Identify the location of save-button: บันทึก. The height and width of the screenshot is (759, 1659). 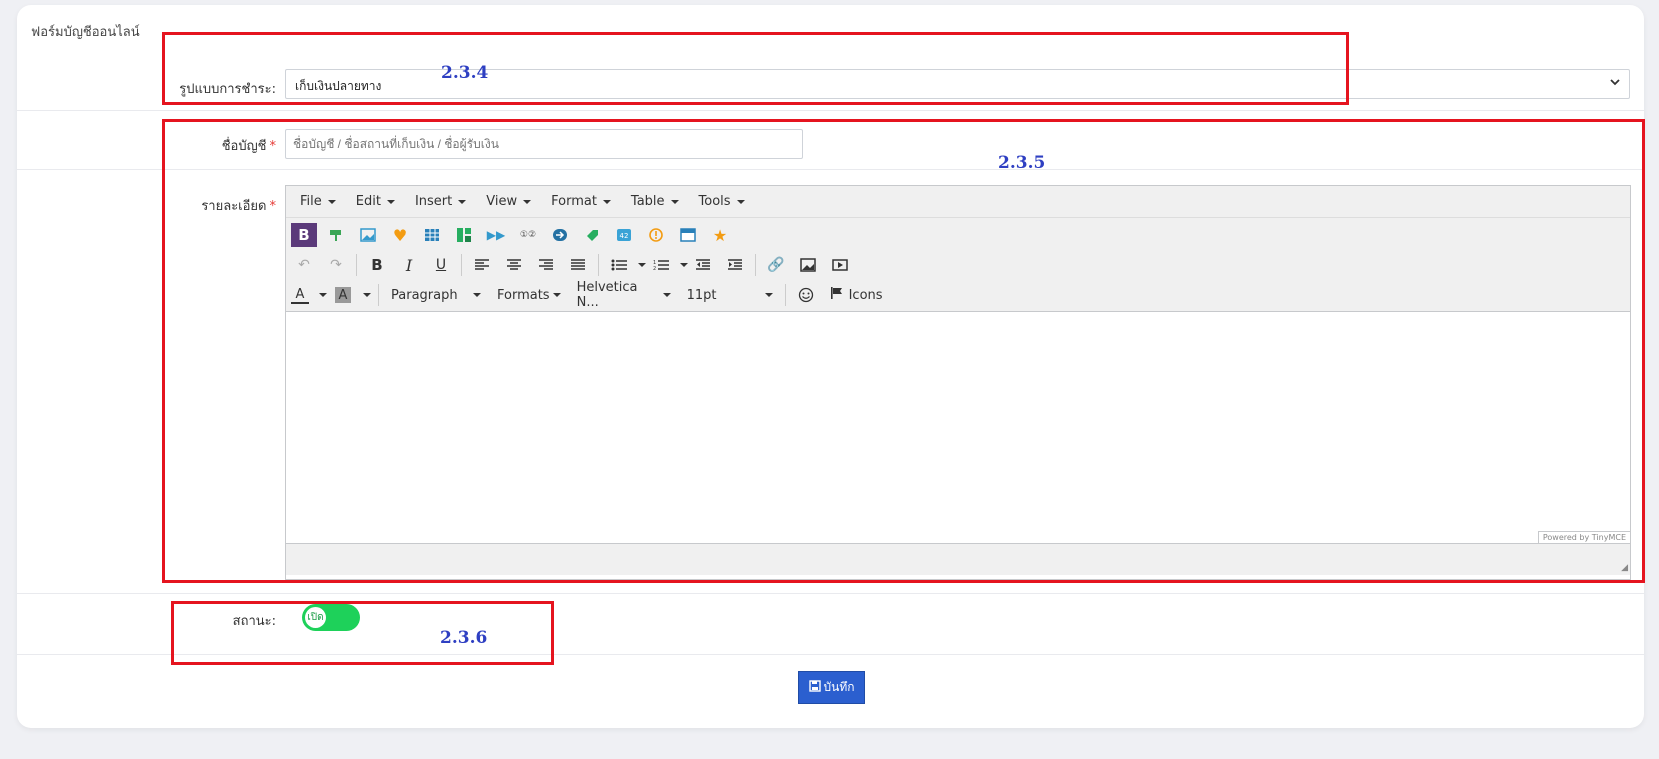
(831, 687).